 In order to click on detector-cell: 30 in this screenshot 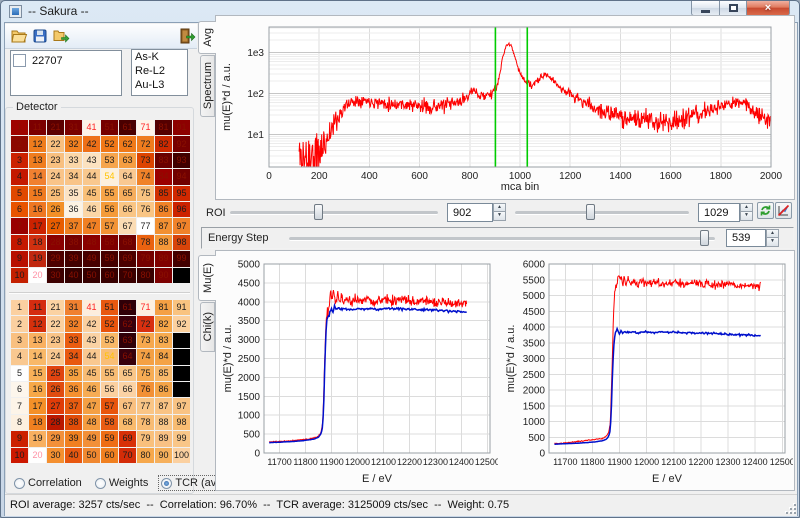, I will do `click(55, 455)`.